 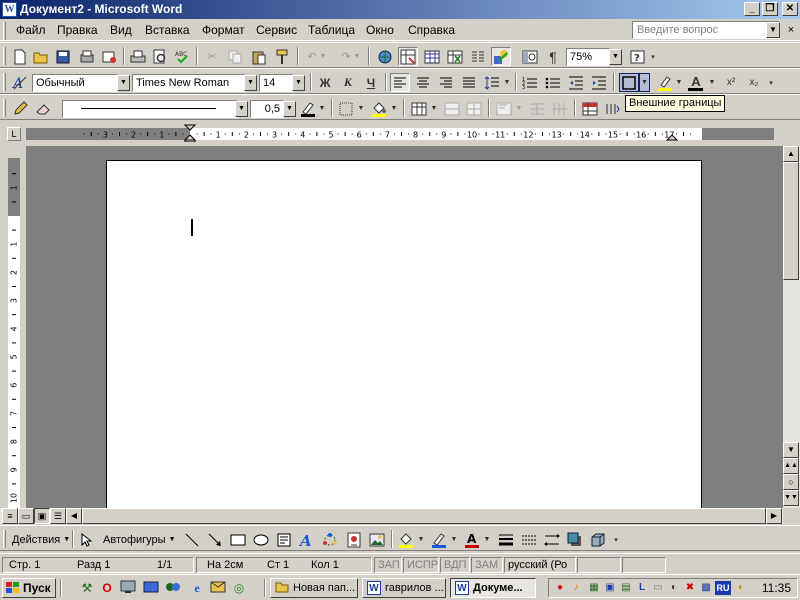 I want to click on align-center-icon, so click(x=423, y=82).